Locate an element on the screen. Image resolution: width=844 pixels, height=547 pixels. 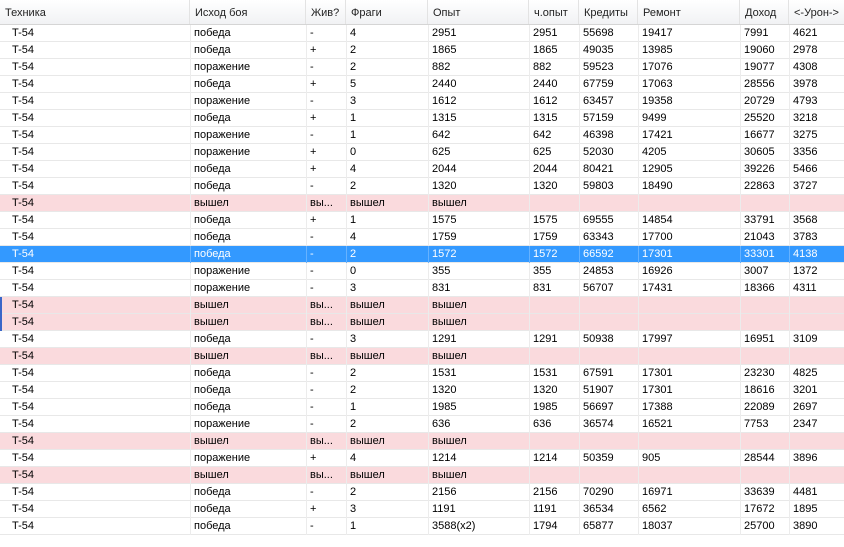
cell-result: вышел is located at coordinates (248, 475).